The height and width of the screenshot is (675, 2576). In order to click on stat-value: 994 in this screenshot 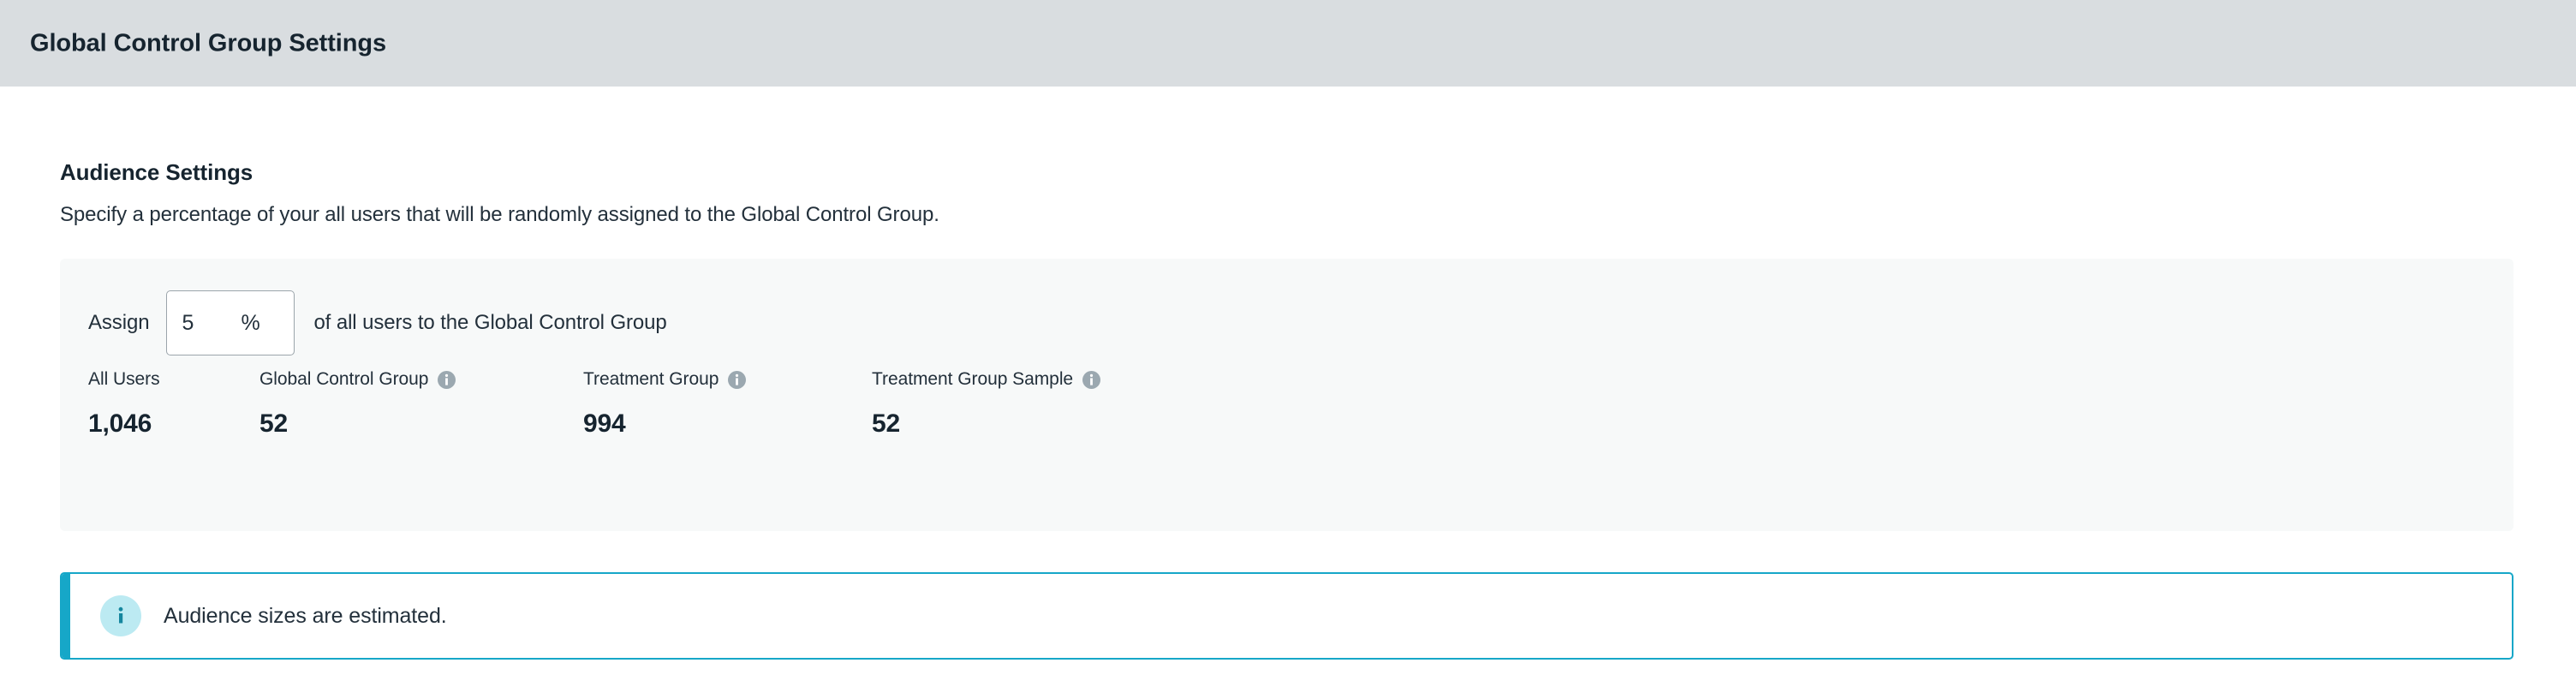, I will do `click(604, 424)`.